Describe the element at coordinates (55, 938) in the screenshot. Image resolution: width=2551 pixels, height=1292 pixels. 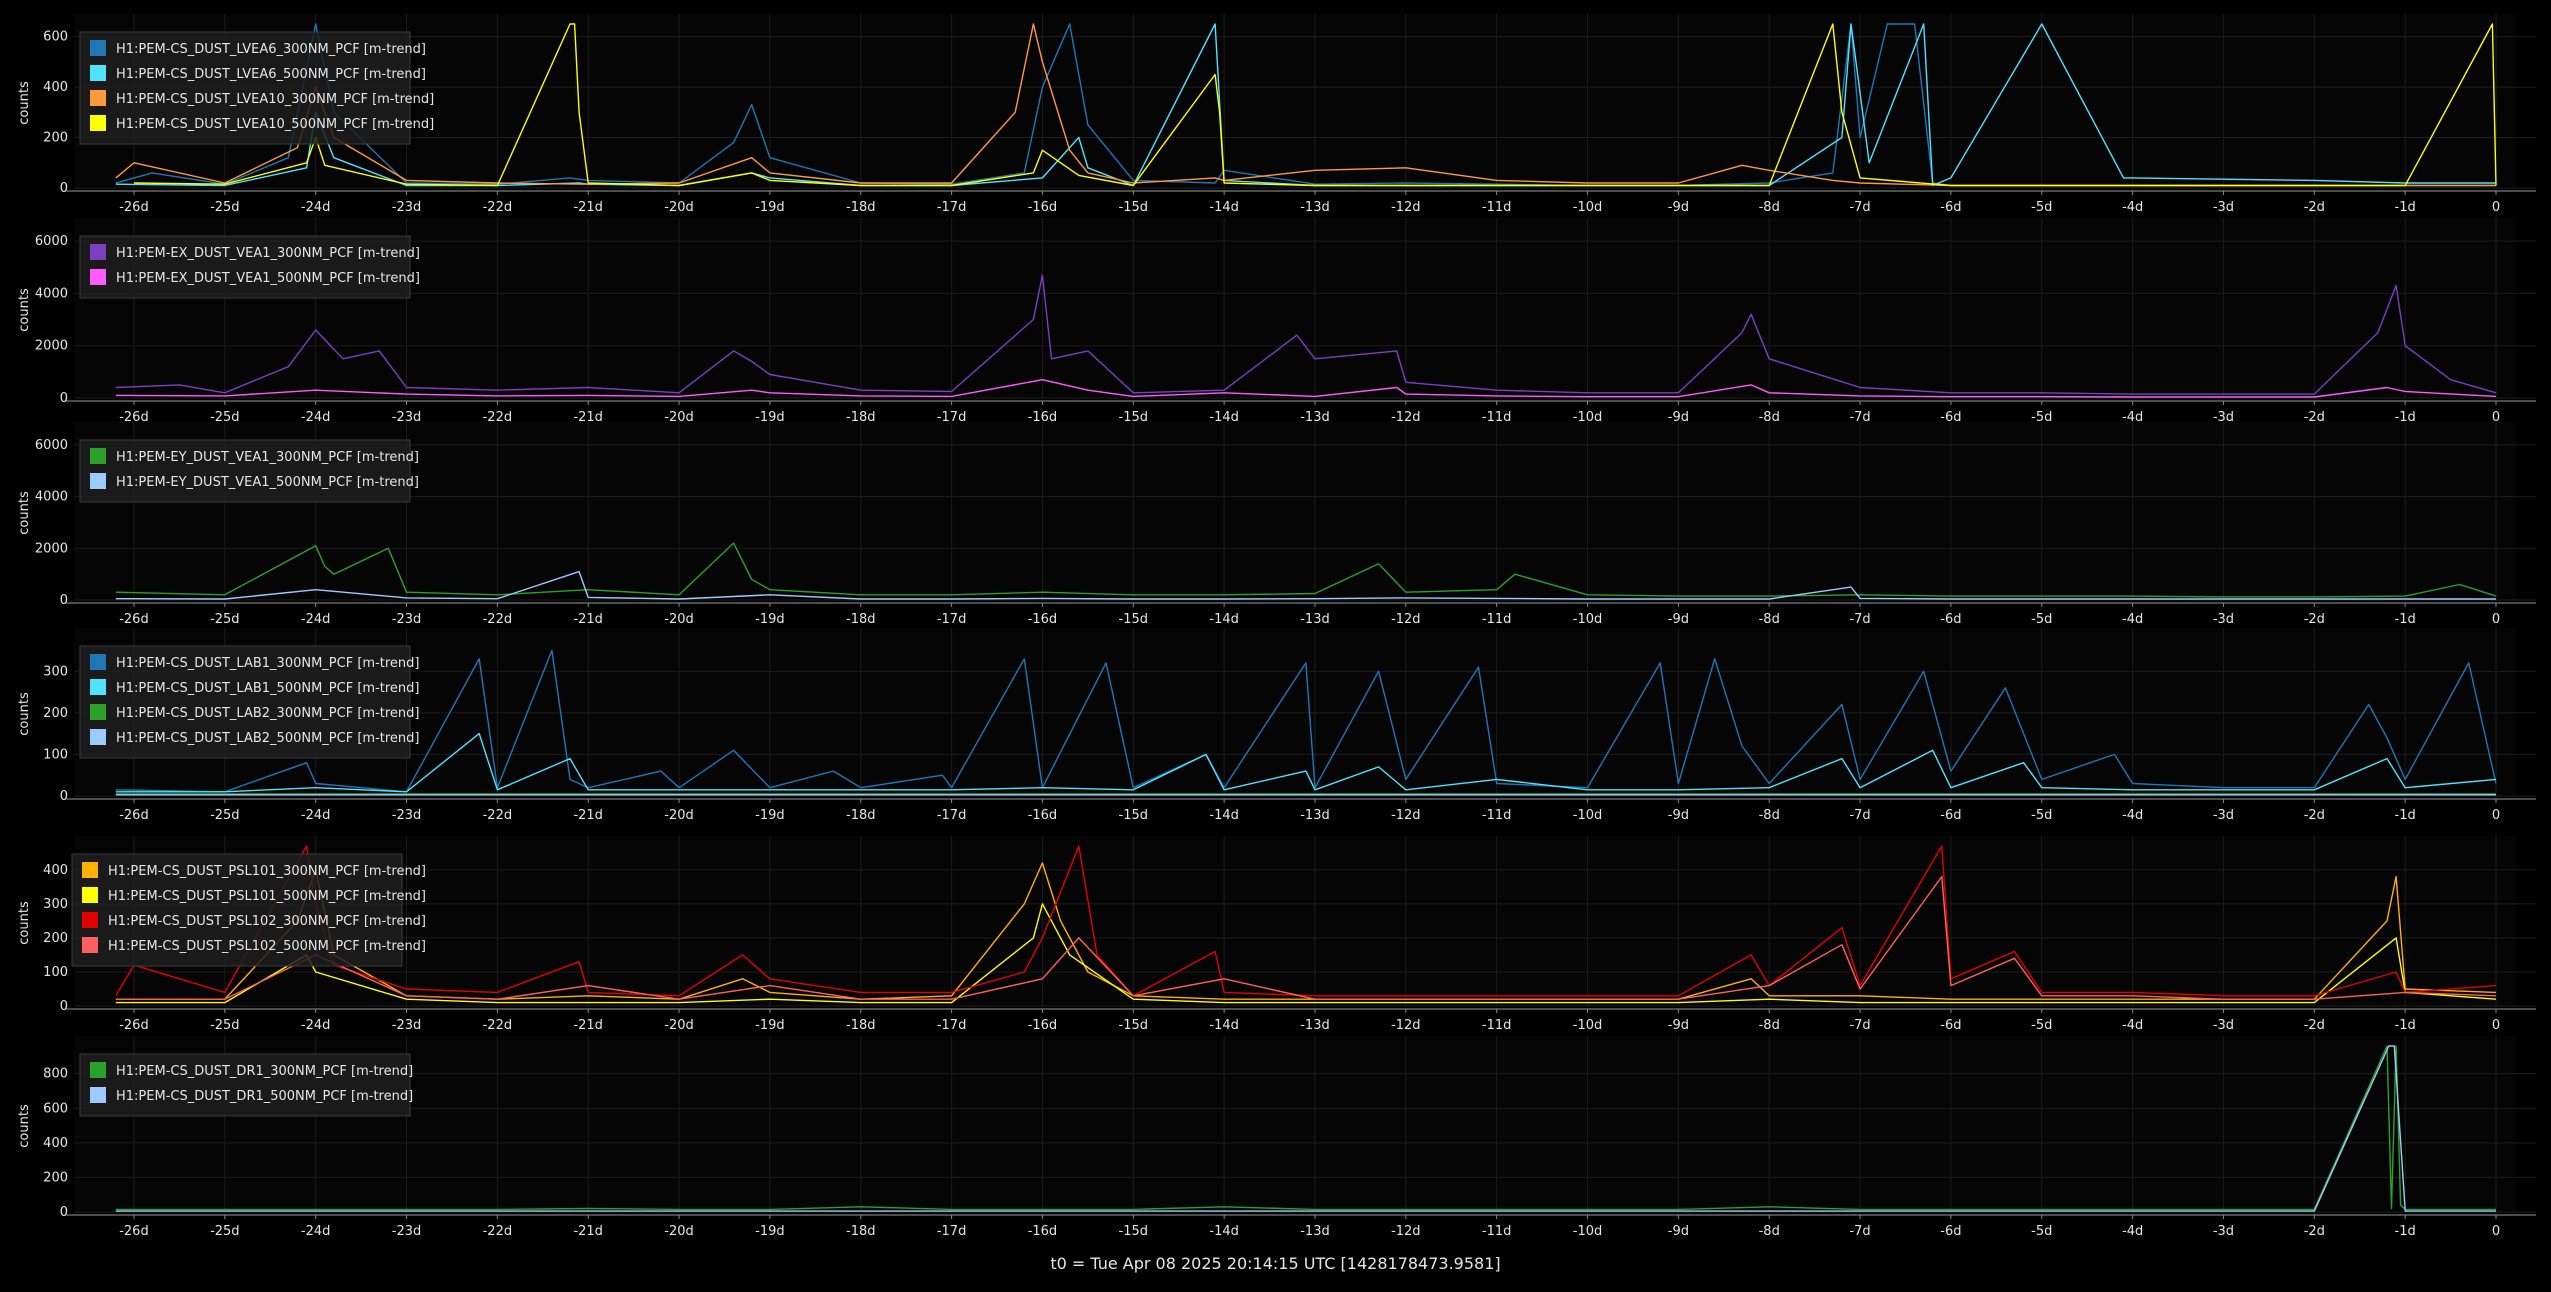
I see `y-tick-label: 200` at that location.